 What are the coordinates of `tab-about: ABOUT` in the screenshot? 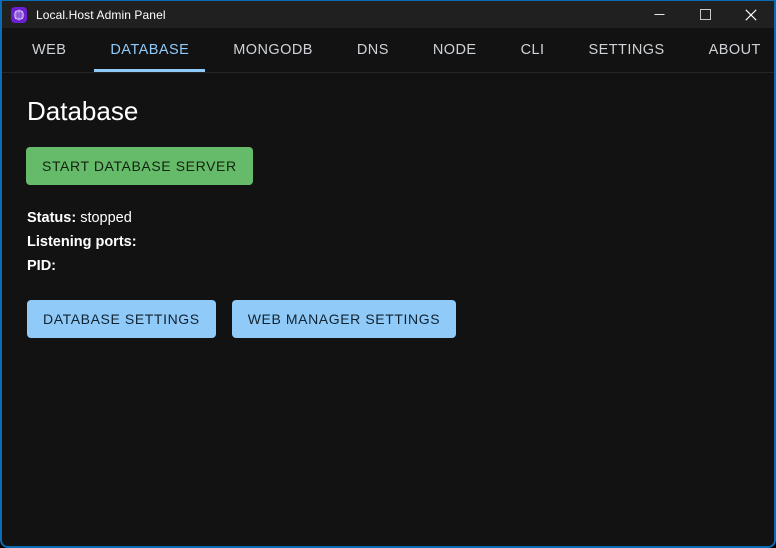 It's located at (730, 50).